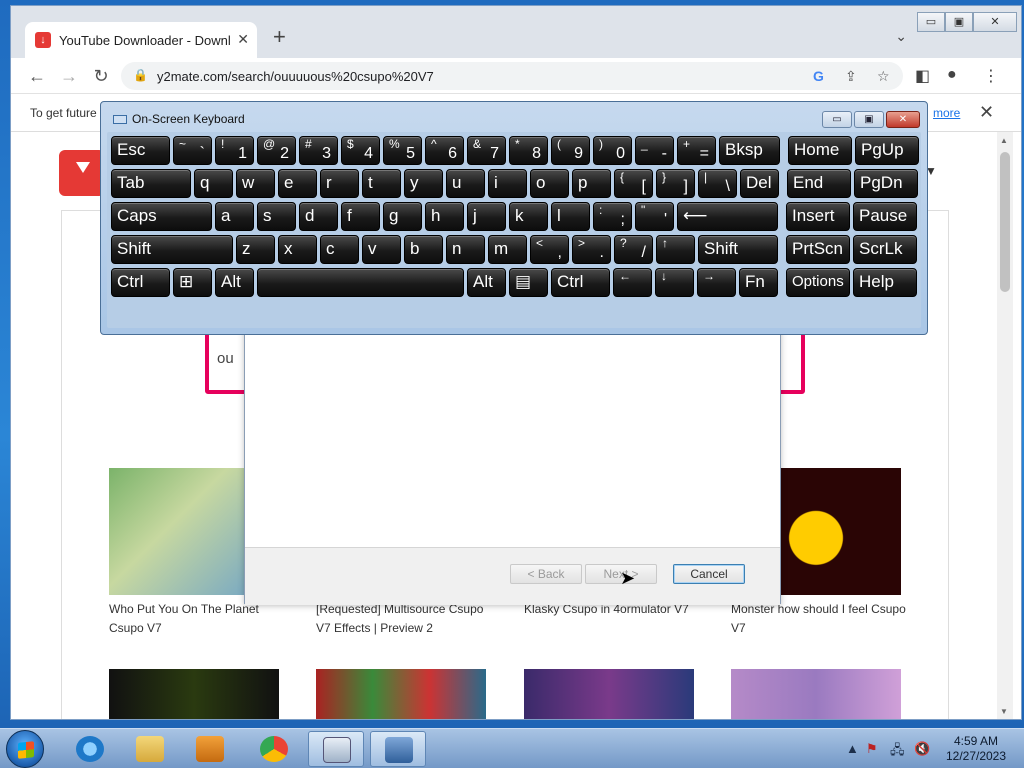 Image resolution: width=1024 pixels, height=768 pixels. I want to click on key-symbol: _ -, so click(654, 150).